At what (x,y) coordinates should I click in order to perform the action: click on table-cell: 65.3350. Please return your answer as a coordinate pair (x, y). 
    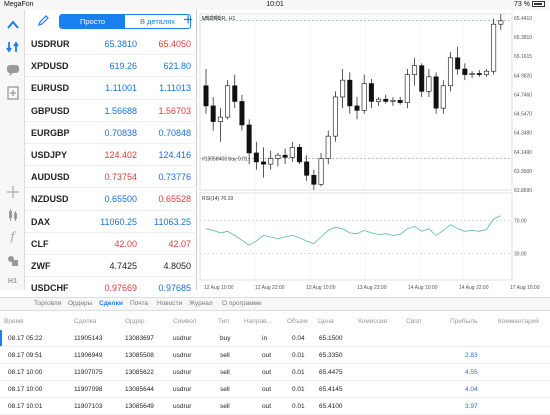
    Looking at the image, I should click on (331, 355).